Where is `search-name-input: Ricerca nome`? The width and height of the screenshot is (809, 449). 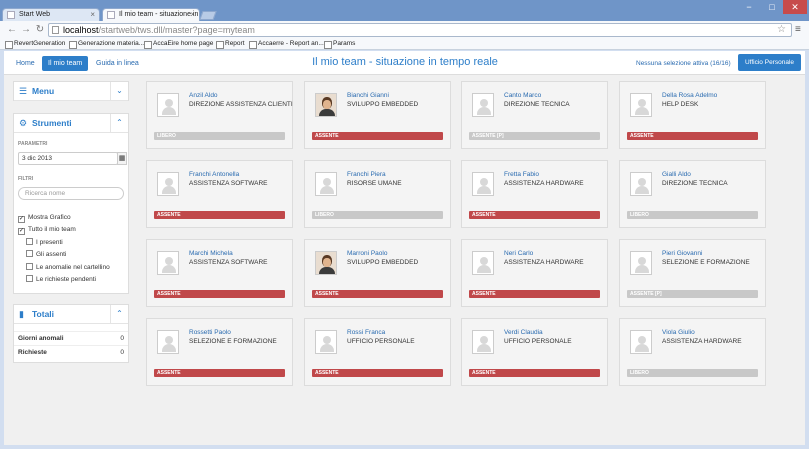 search-name-input: Ricerca nome is located at coordinates (71, 193).